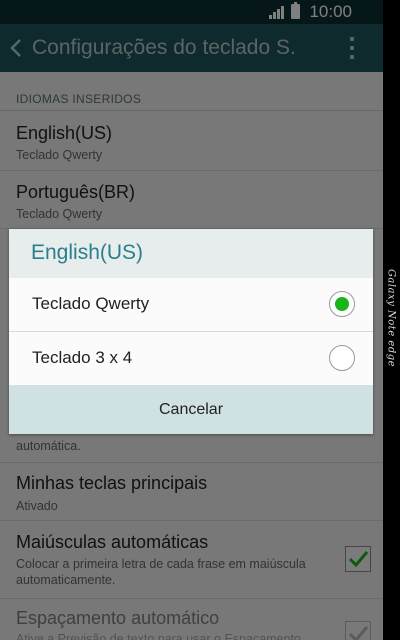 The image size is (400, 640). What do you see at coordinates (191, 304) in the screenshot?
I see `option-qwerty: Teclado Qwerty` at bounding box center [191, 304].